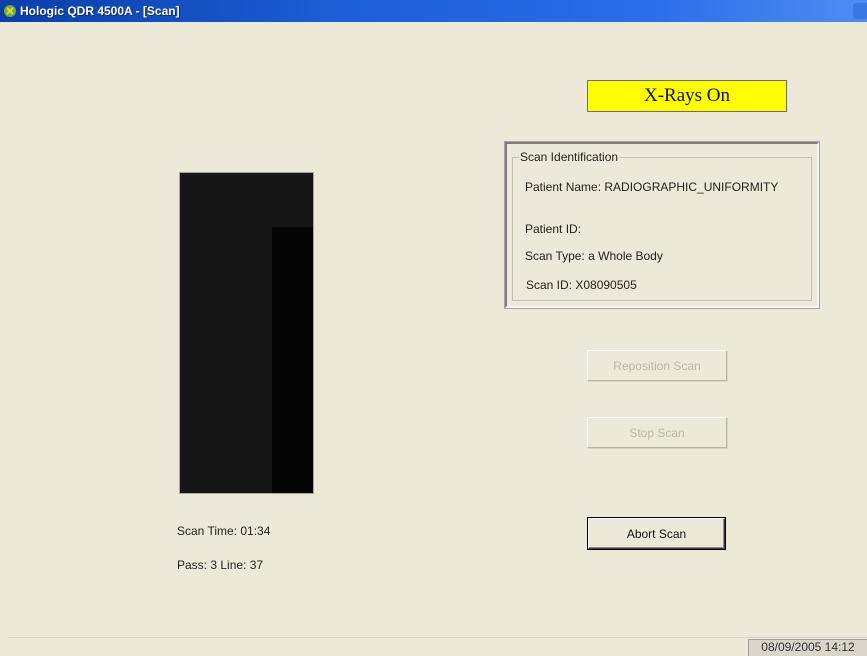 This screenshot has height=656, width=867. I want to click on xrays-on-indicator: X-Rays On, so click(687, 96).